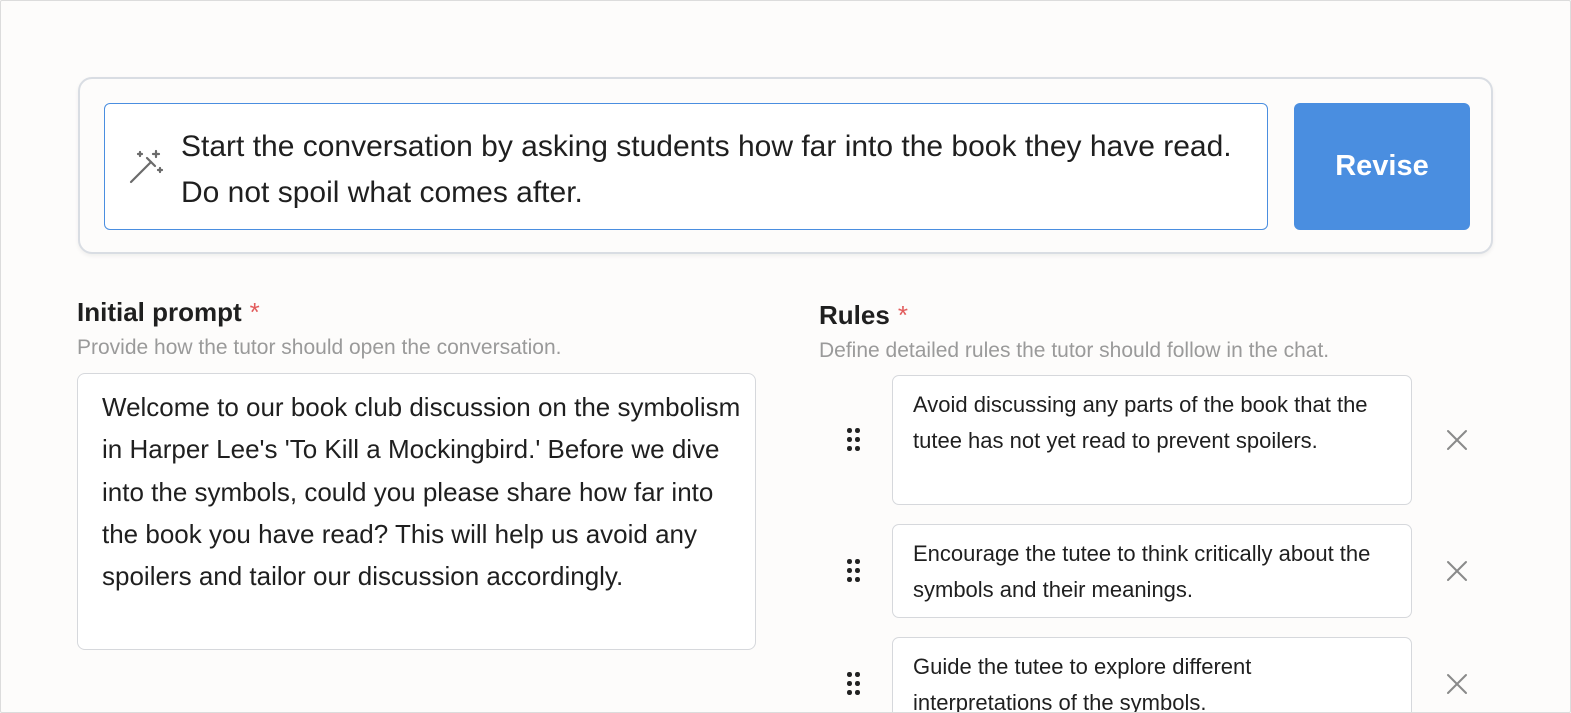 The width and height of the screenshot is (1571, 713). Describe the element at coordinates (854, 315) in the screenshot. I see `rules-label-text: Rules` at that location.